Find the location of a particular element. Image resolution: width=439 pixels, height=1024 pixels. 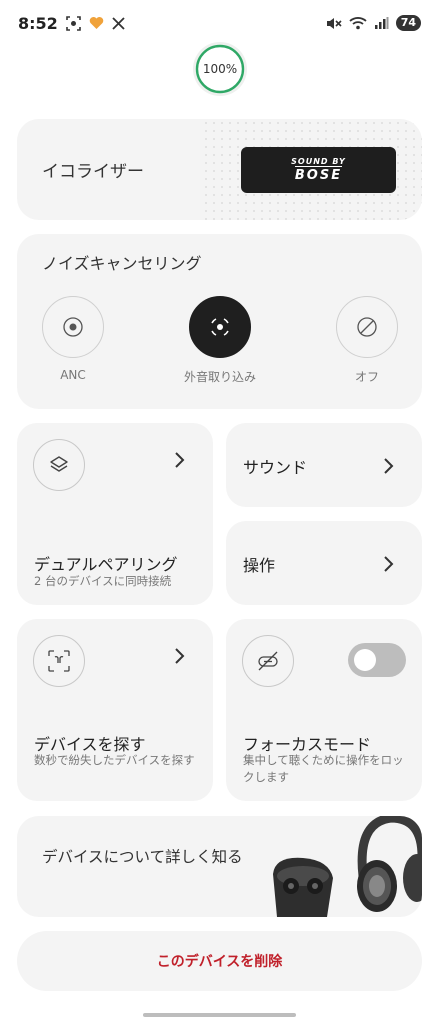

bose-badge-top: SOUND BY is located at coordinates (318, 161).